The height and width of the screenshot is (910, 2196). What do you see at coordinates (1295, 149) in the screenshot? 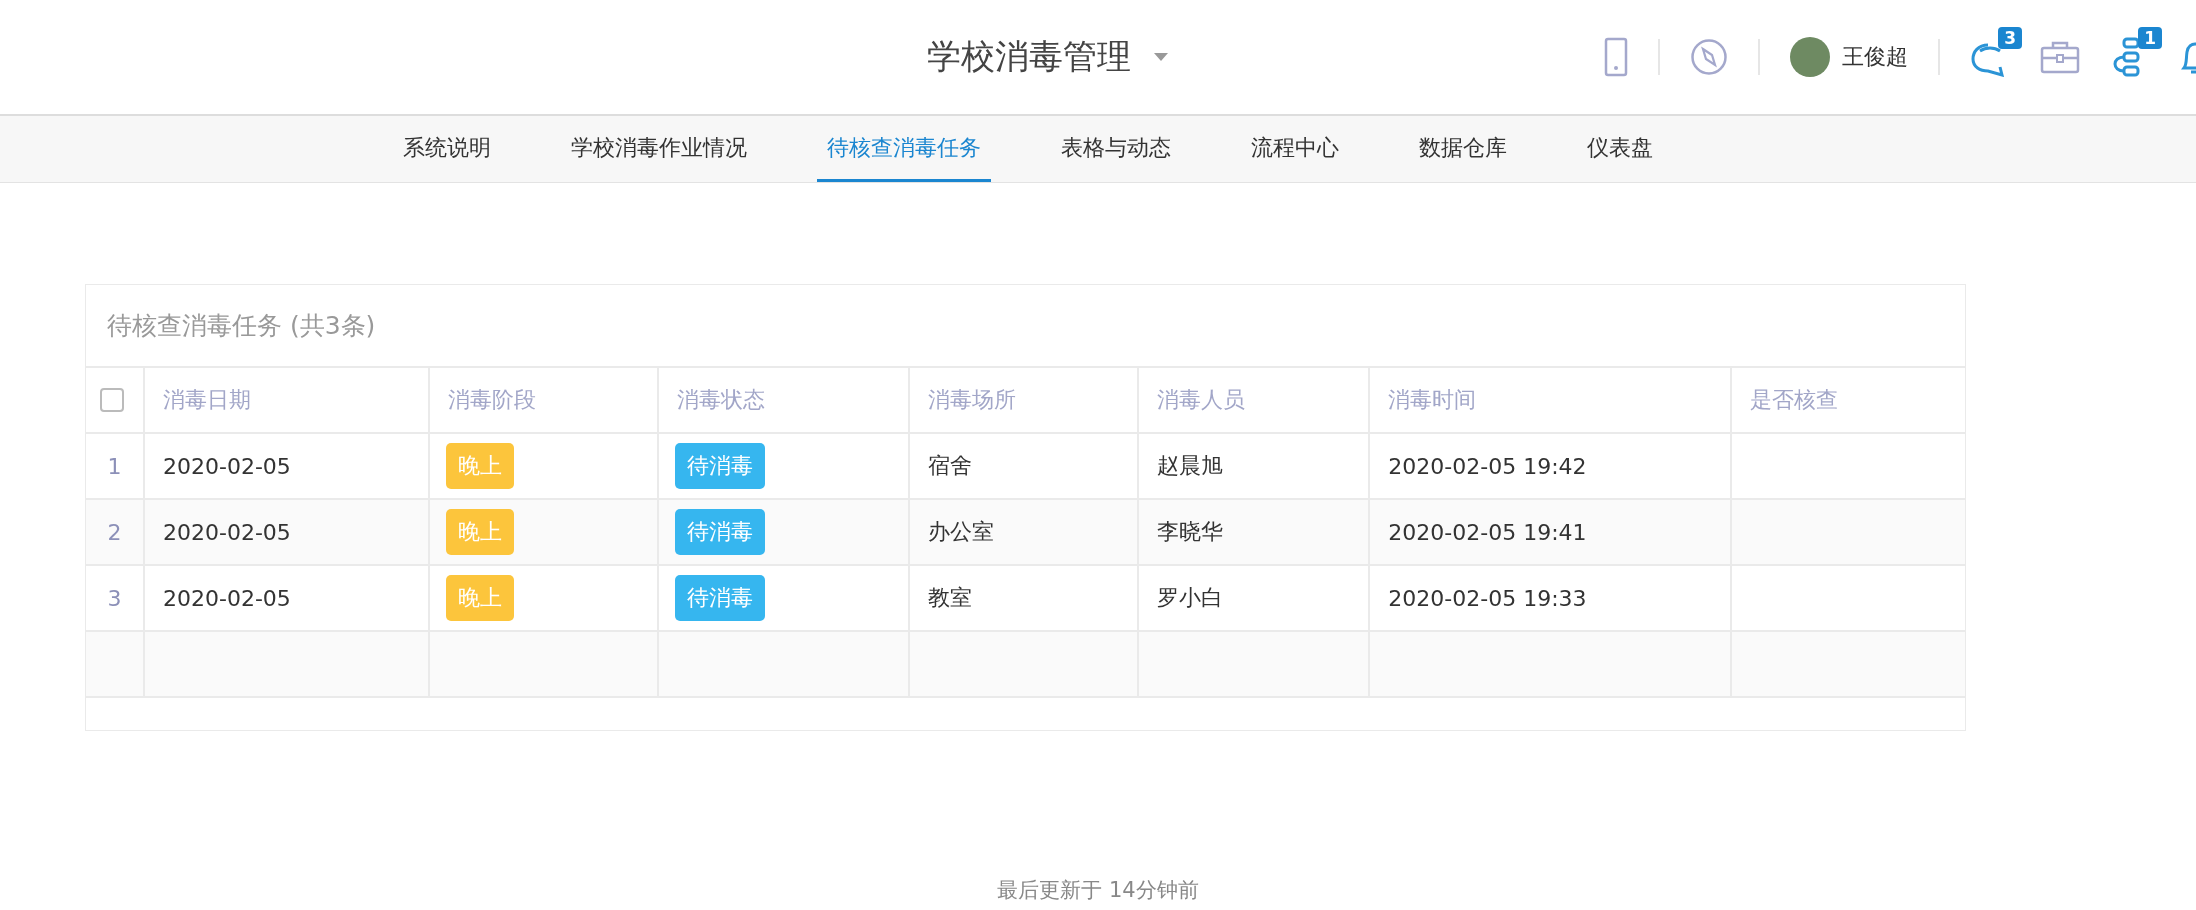
I see `nav-tab: 流程中心` at bounding box center [1295, 149].